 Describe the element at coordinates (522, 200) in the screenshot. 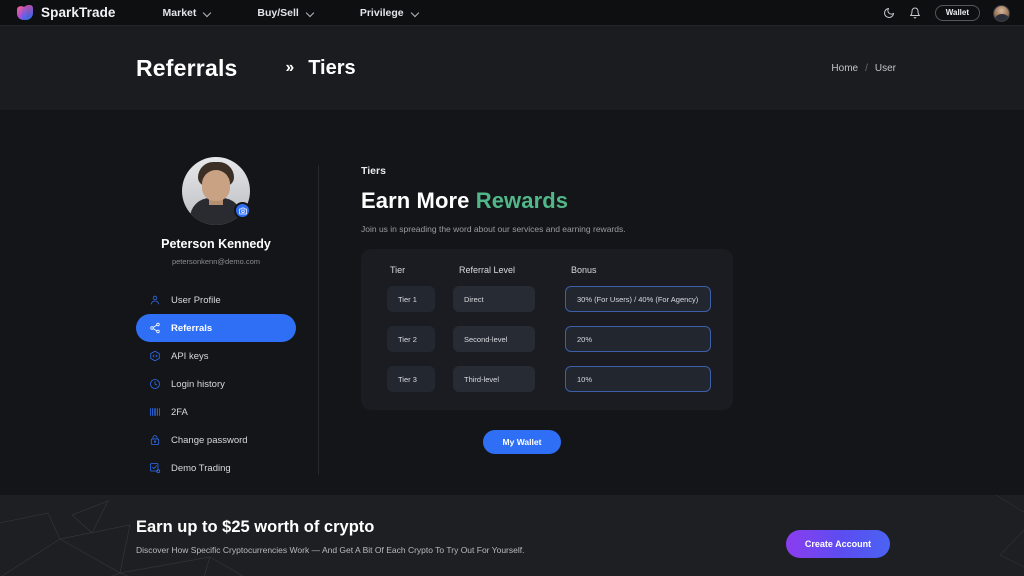

I see `heading-accent: Rewards` at that location.